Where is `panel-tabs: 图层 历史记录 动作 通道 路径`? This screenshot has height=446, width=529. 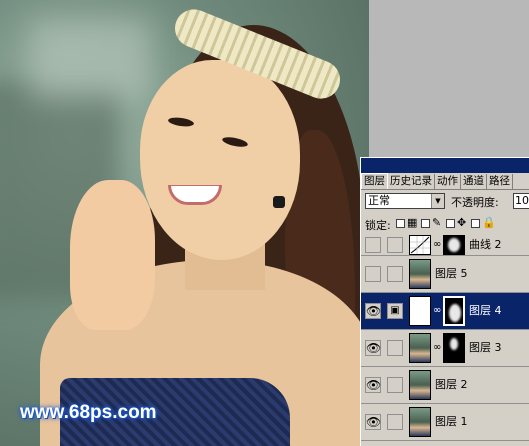
panel-tabs: 图层 历史记录 动作 通道 路径 is located at coordinates (445, 181).